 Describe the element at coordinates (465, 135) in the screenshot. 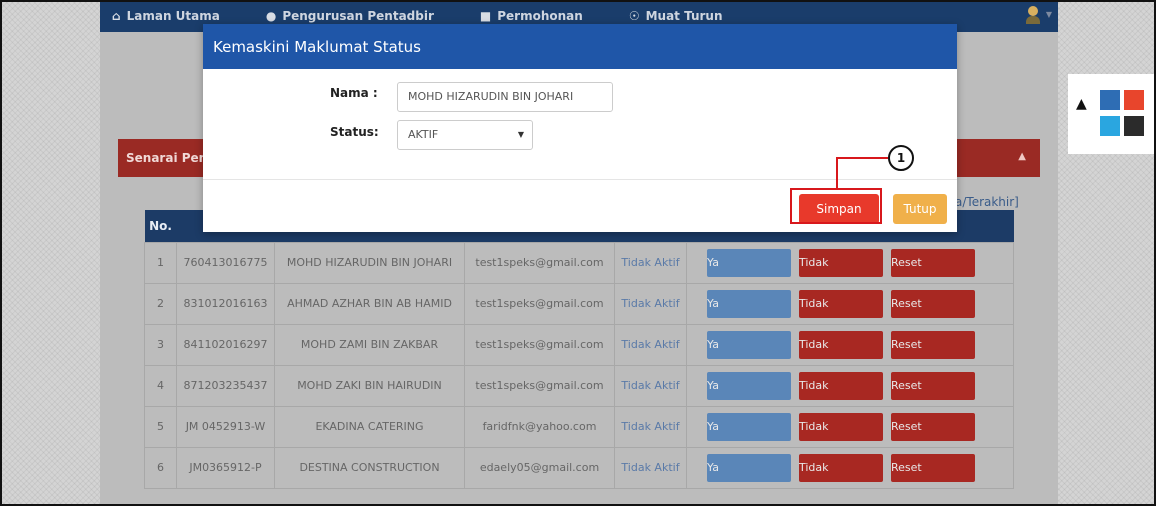

I see `status-select: AKTIF ▼` at that location.